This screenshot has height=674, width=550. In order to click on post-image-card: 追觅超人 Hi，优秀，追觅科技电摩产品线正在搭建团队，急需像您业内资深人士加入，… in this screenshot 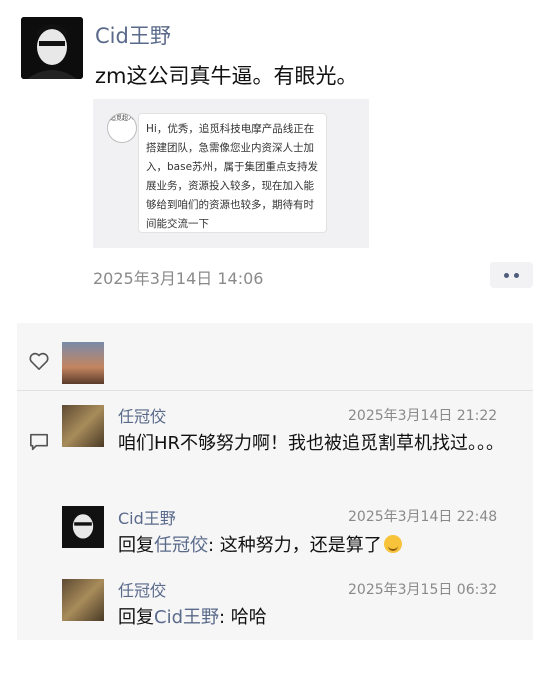, I will do `click(231, 173)`.